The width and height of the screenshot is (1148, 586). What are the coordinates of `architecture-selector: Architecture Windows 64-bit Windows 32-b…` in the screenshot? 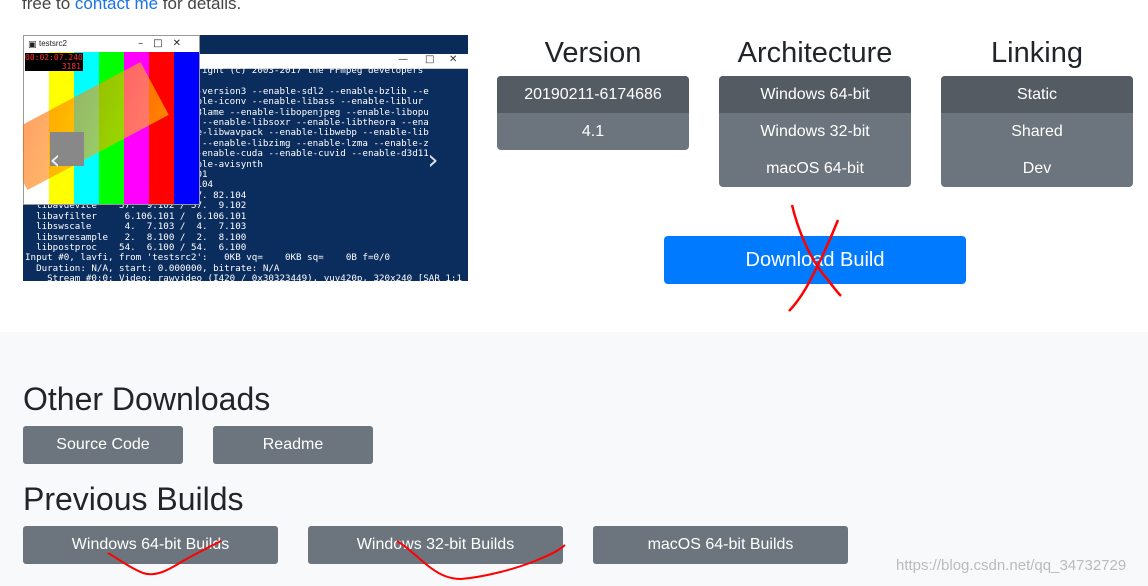 It's located at (815, 110).